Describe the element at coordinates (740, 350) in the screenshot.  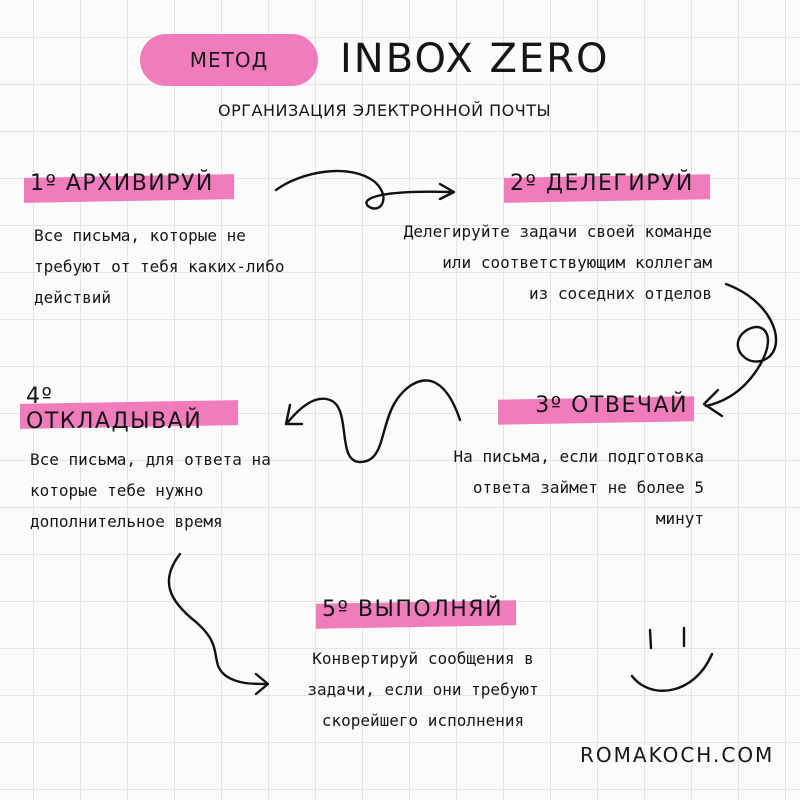
I see `arrow-2-to-3-icon` at that location.